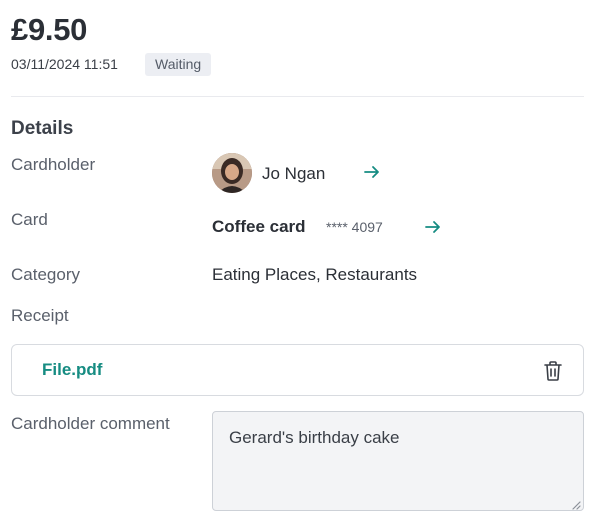  What do you see at coordinates (398, 461) in the screenshot?
I see `cardholder-comment-field: Gerard's birthday cake` at bounding box center [398, 461].